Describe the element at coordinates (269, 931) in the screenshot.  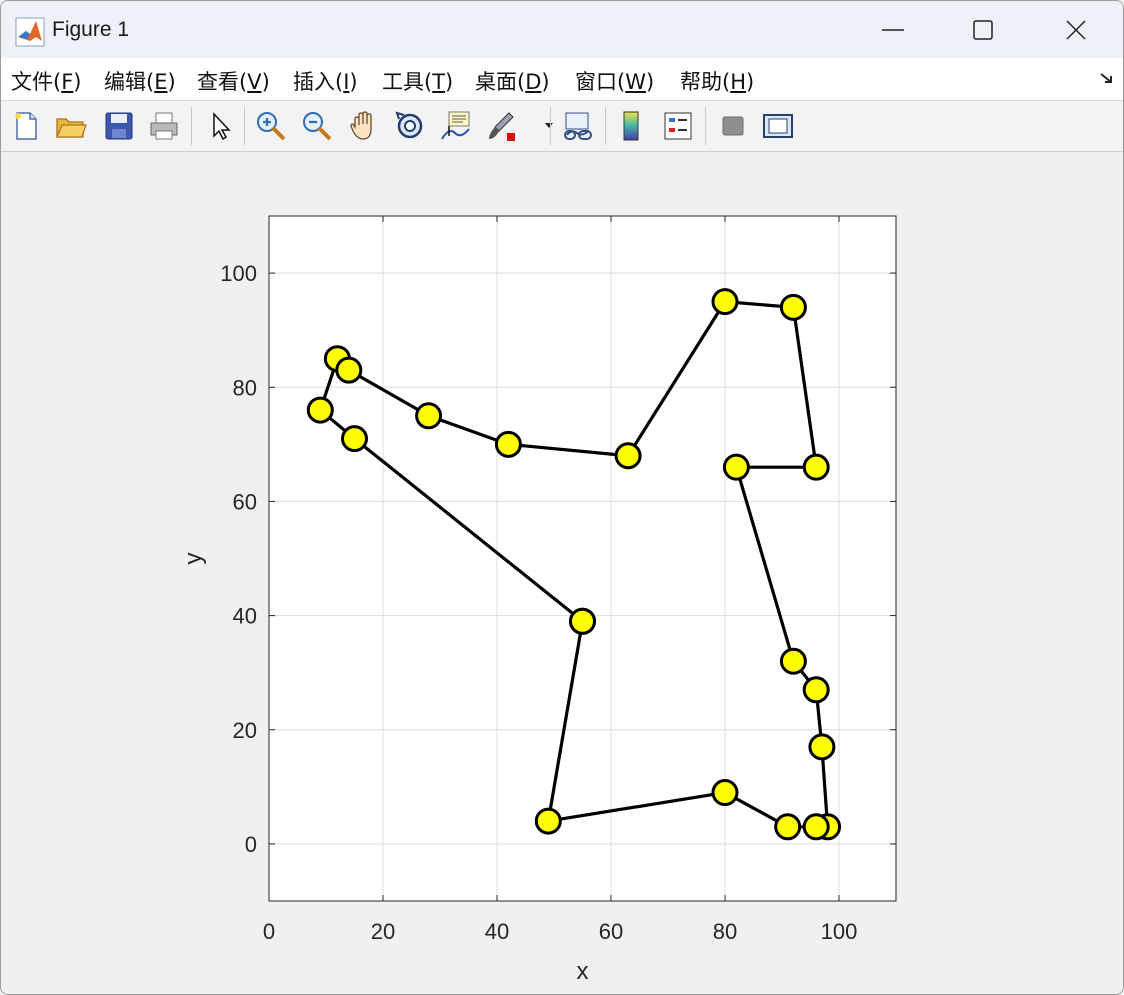
I see `x-tick-label: 0` at that location.